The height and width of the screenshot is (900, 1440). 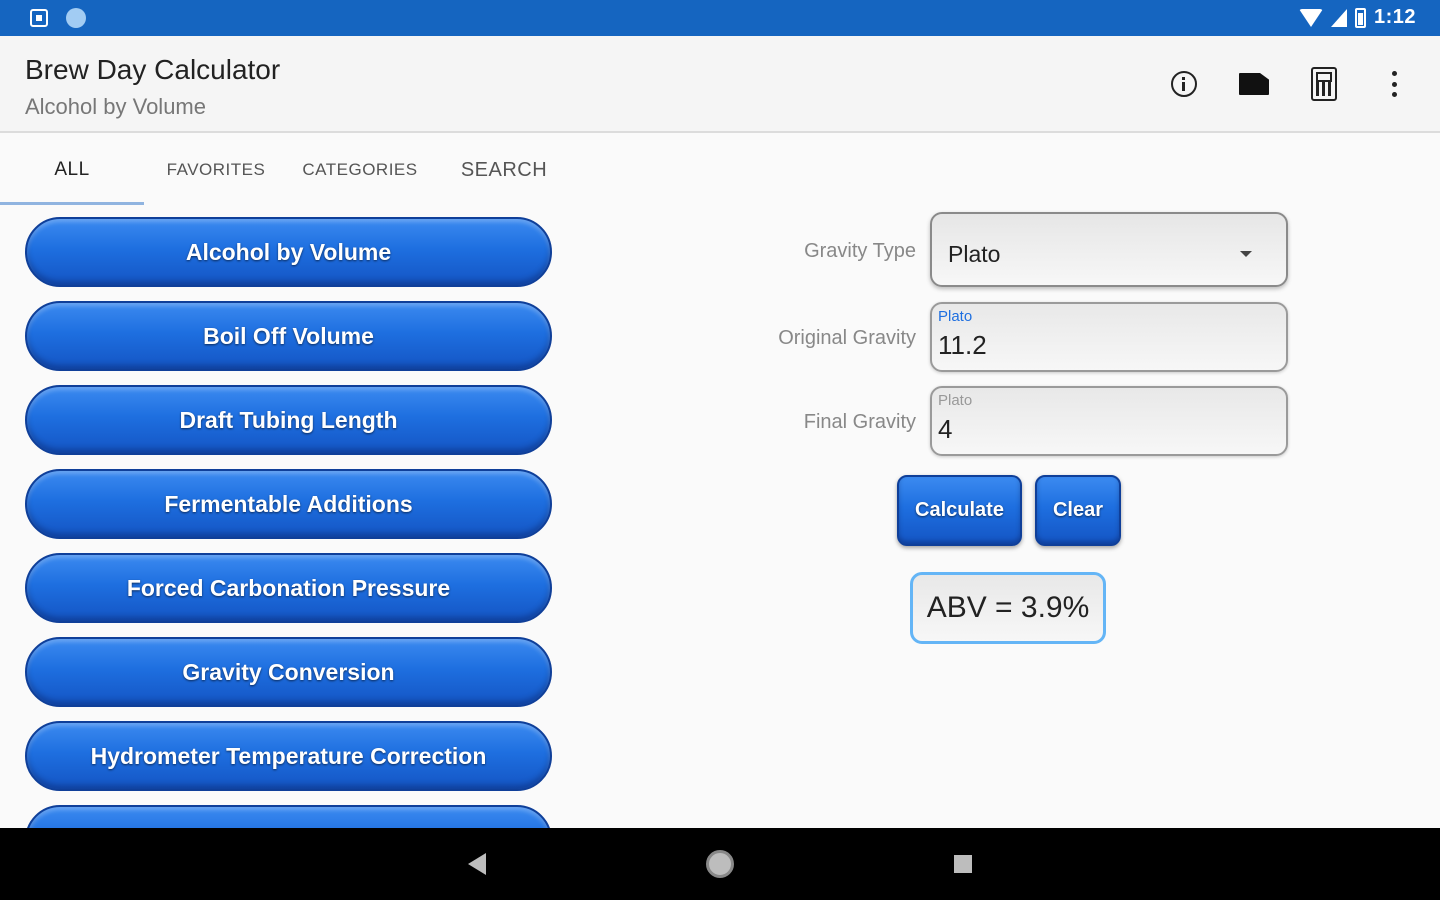 I want to click on folder-icon, so click(x=1254, y=84).